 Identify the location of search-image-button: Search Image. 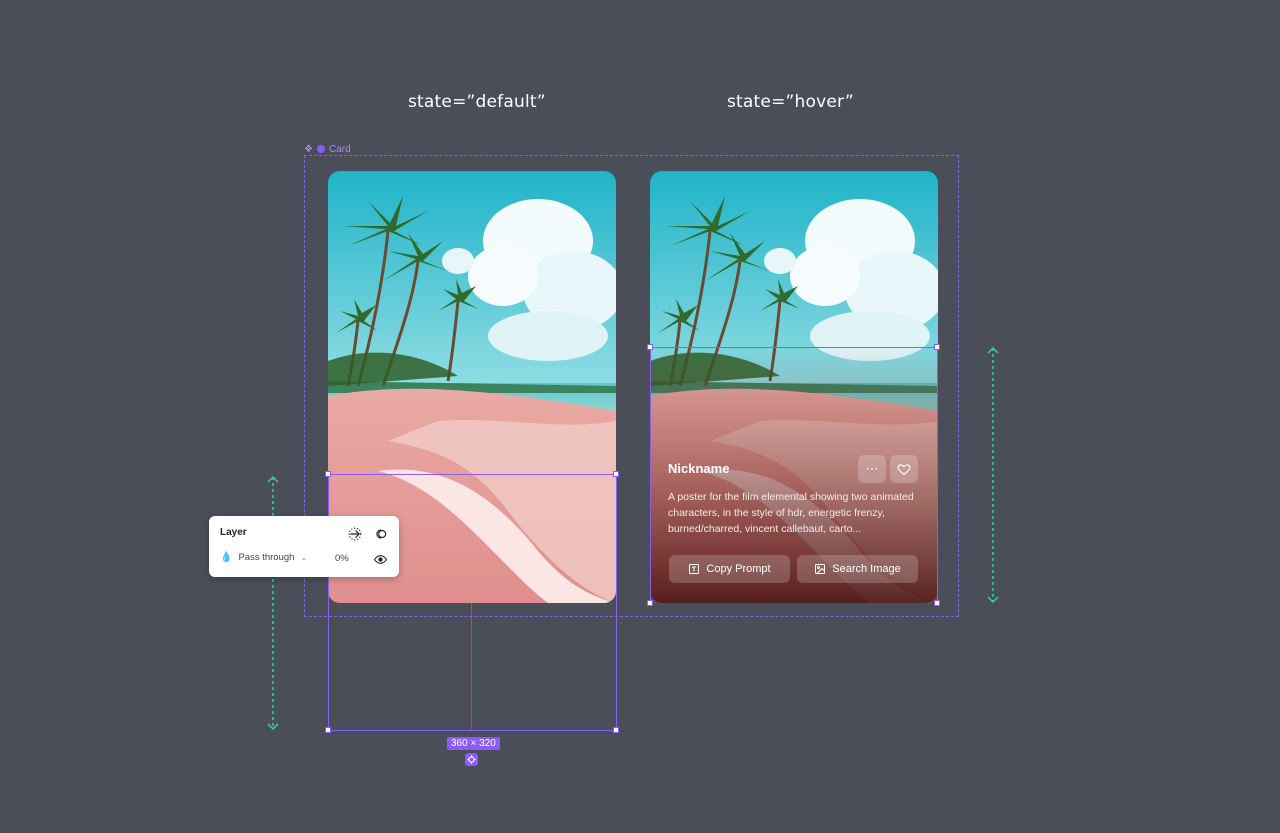
(857, 569).